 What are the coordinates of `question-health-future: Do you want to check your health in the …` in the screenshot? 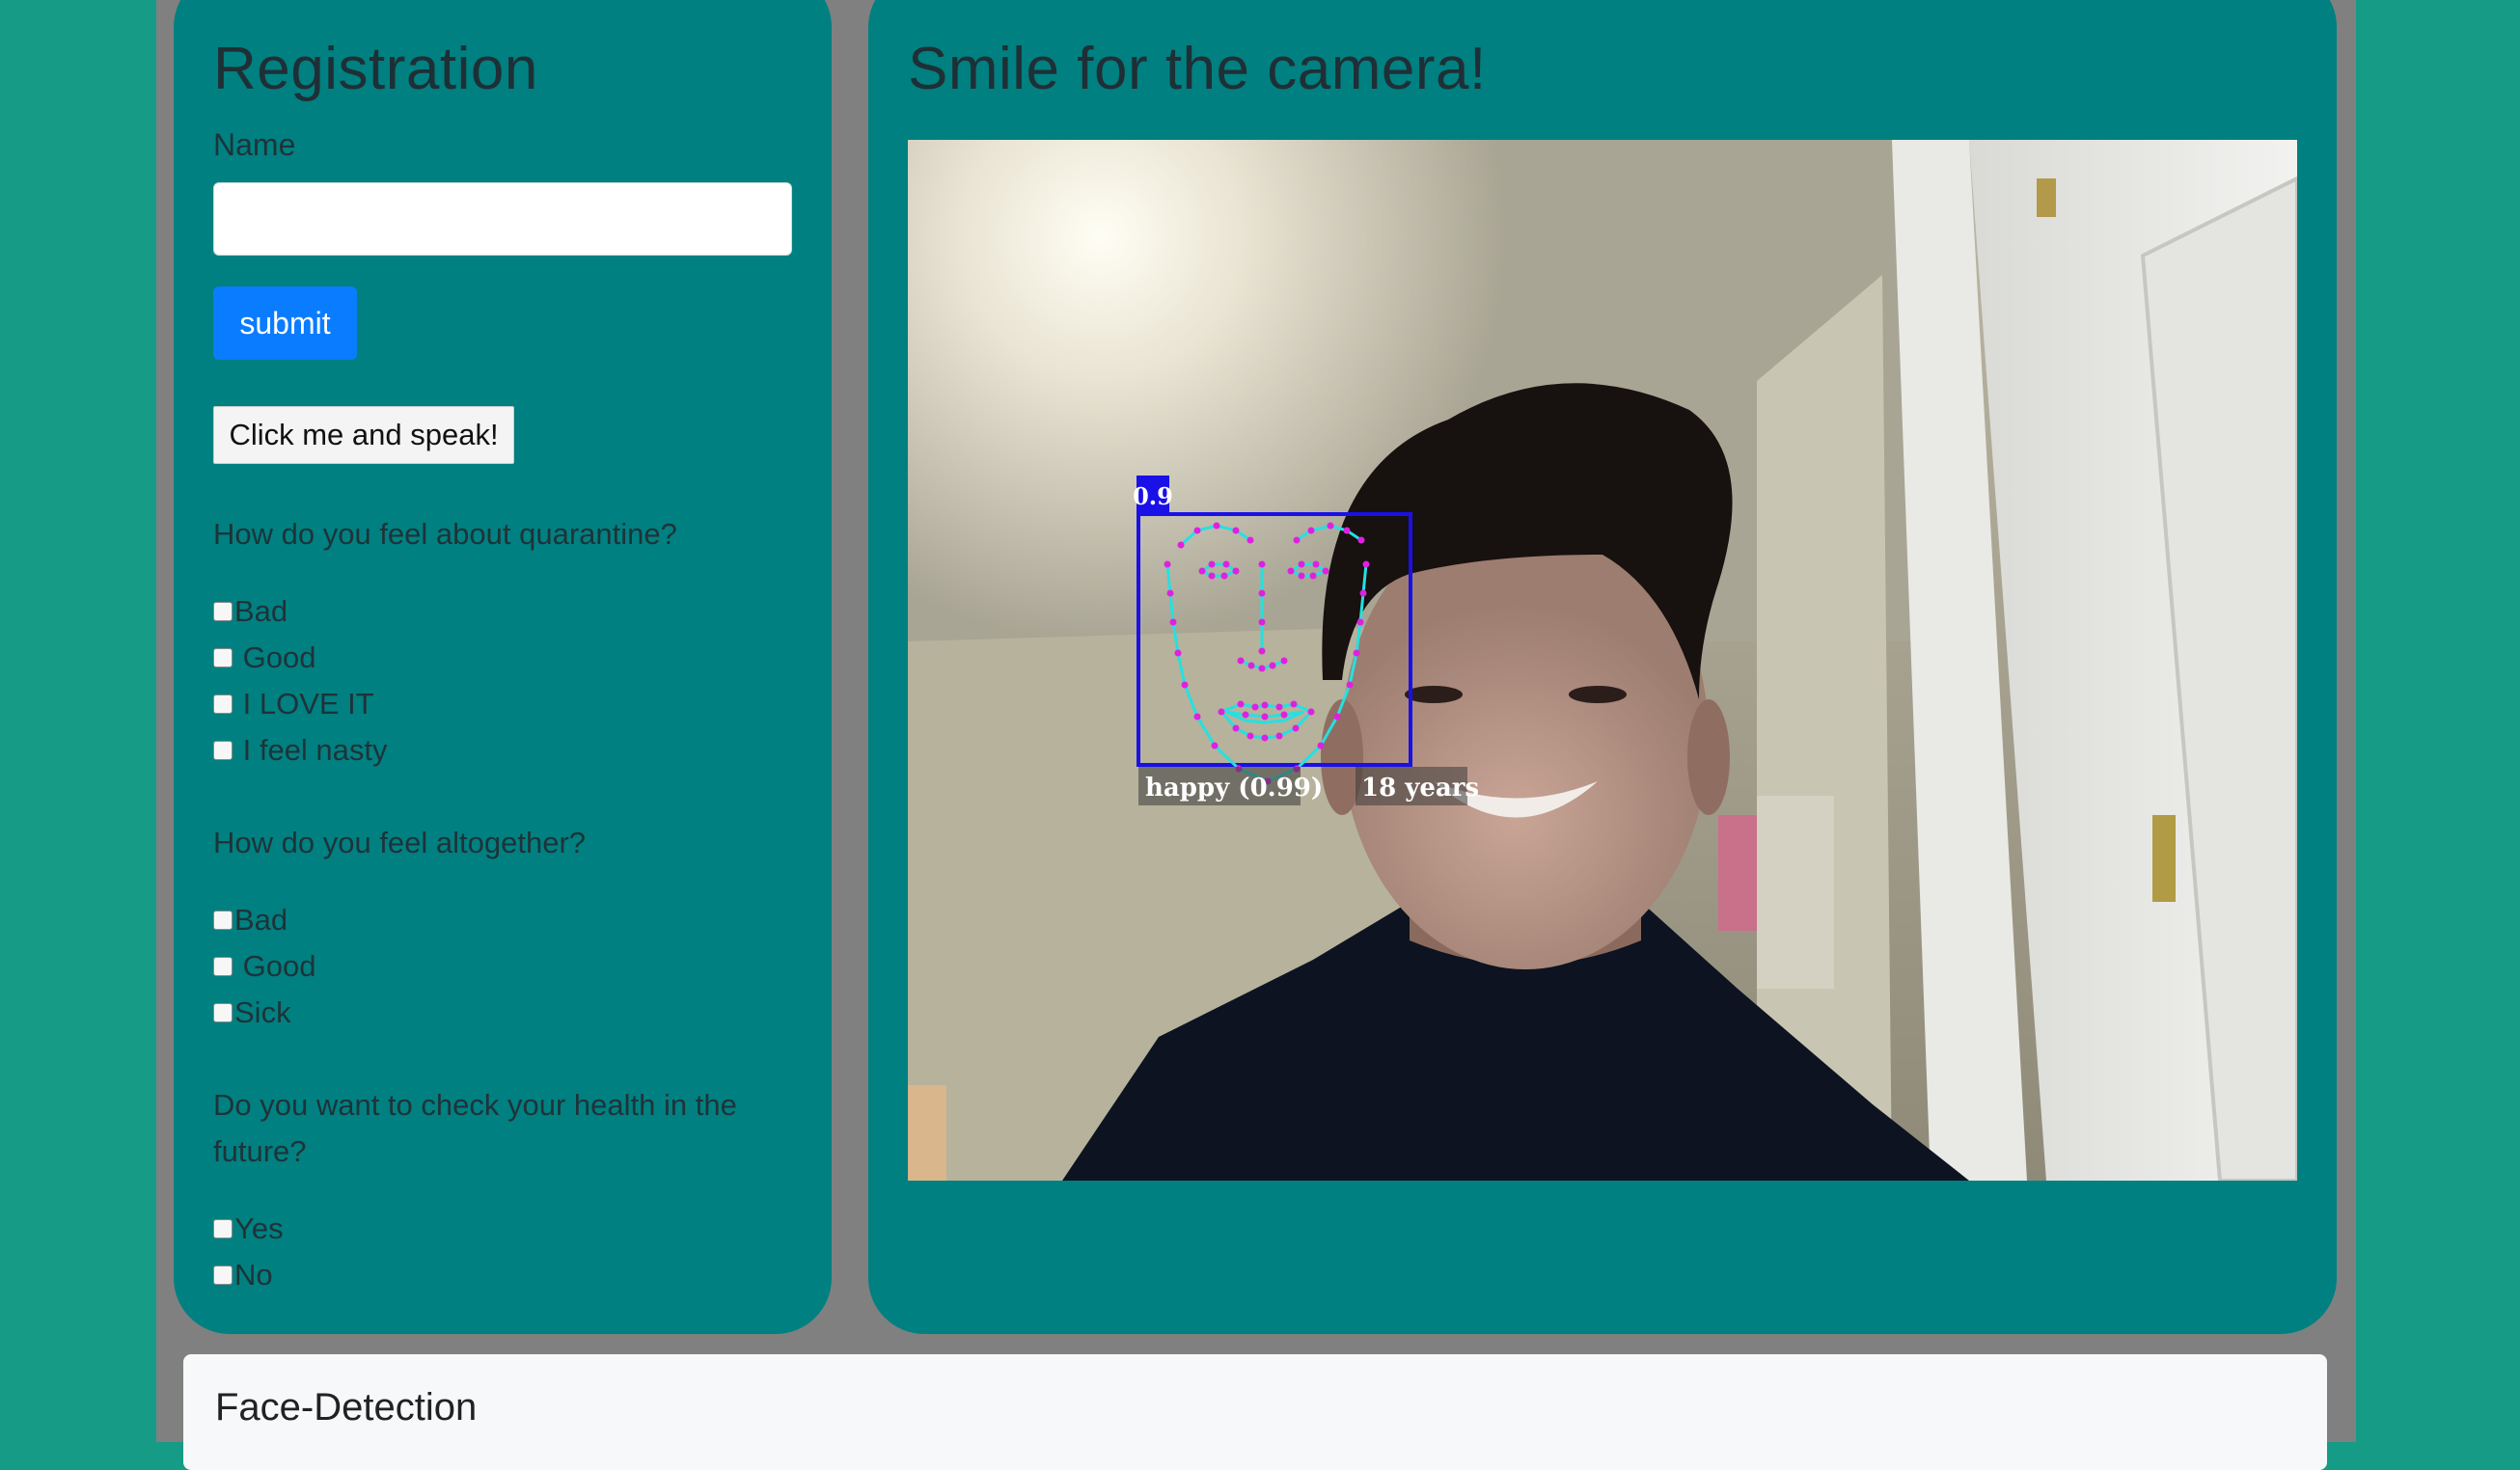 It's located at (475, 1128).